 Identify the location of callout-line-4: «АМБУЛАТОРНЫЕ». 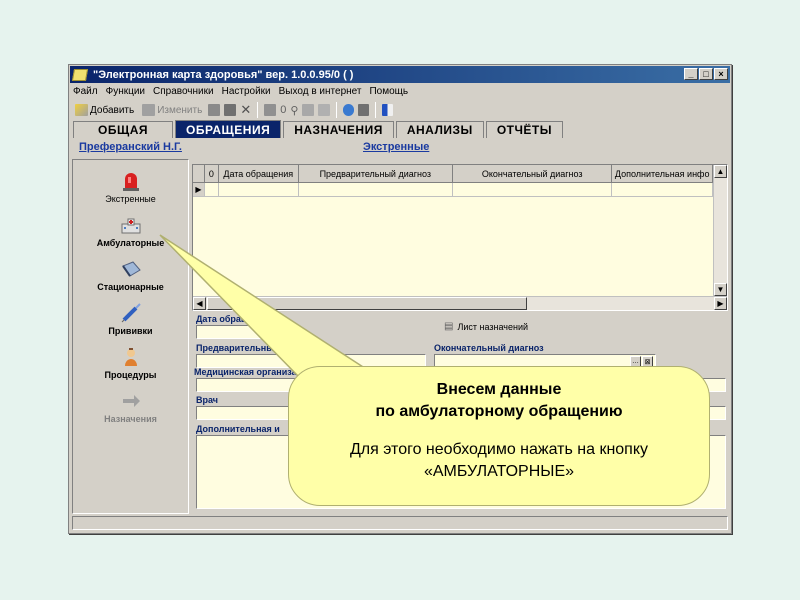
(499, 471).